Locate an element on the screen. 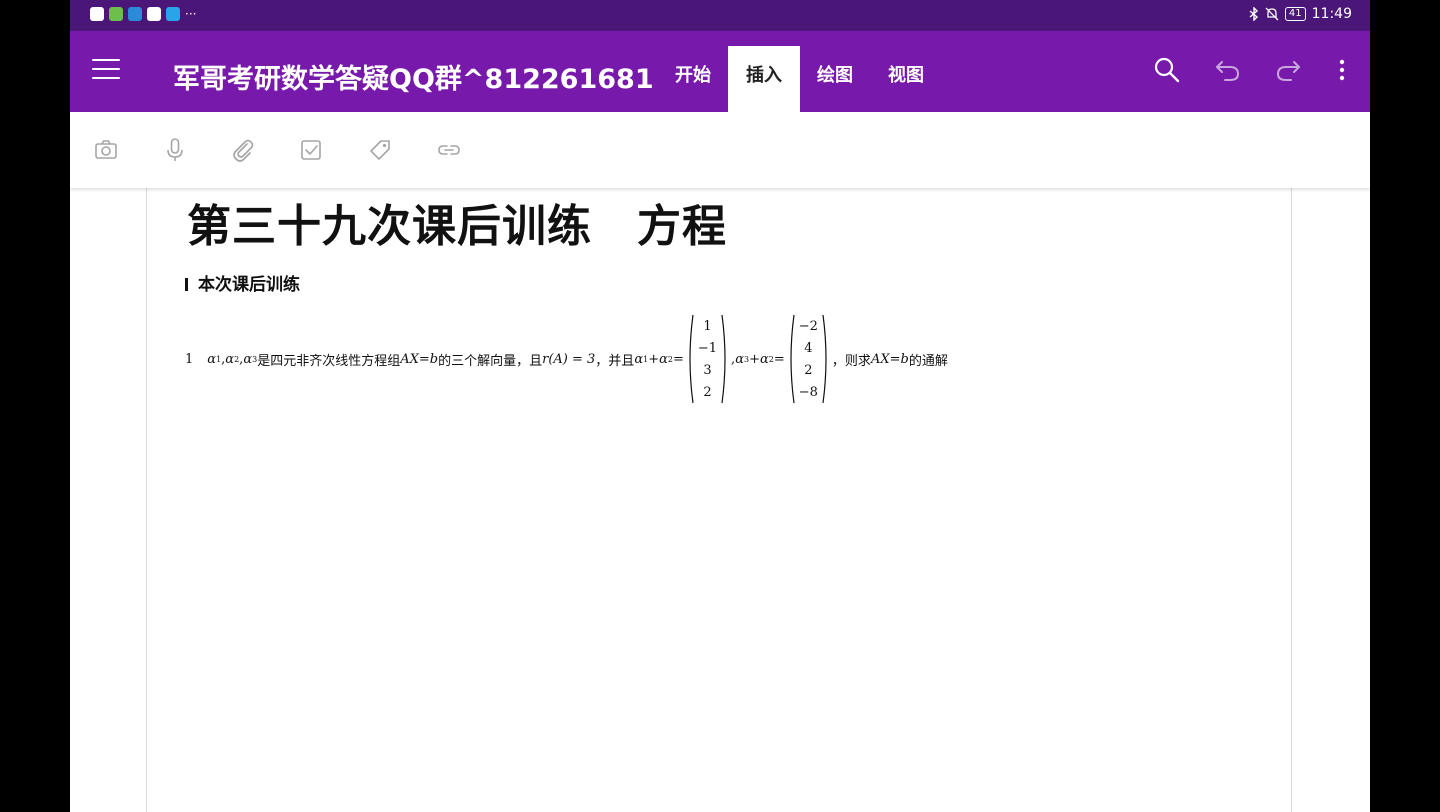  status-indicators: 41 11:49 is located at coordinates (1300, 14).